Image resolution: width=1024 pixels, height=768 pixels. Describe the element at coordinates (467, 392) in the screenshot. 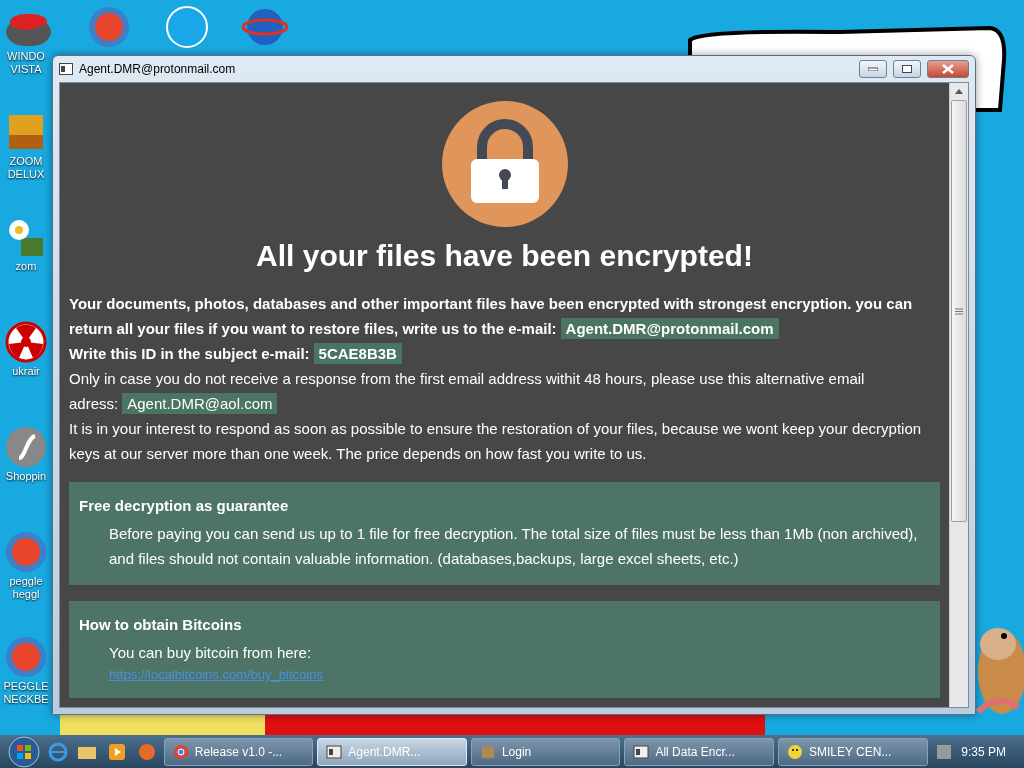

I see `message-text: Only in case you do not receive a response from the first email address withit 48 hours, please use this alternative email adress: Agent.DMR@aol.com` at that location.